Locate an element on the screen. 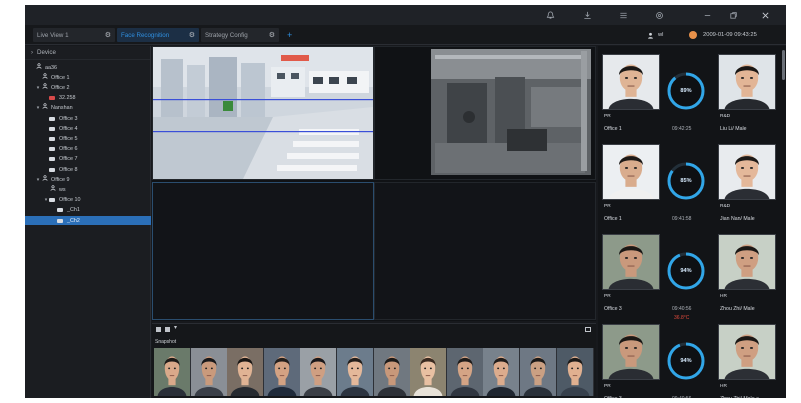 The width and height of the screenshot is (801, 403). similarity-percent: 85% is located at coordinates (686, 181).